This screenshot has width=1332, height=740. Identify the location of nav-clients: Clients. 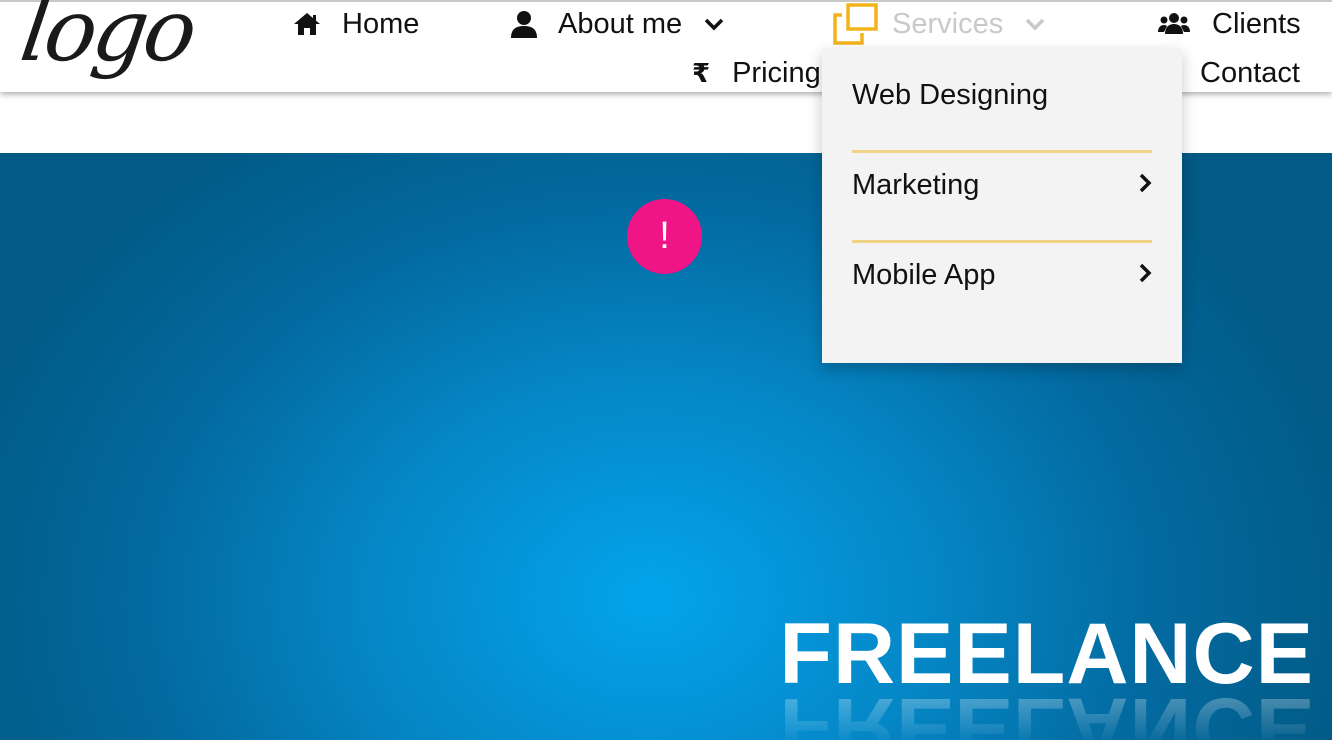
(1229, 24).